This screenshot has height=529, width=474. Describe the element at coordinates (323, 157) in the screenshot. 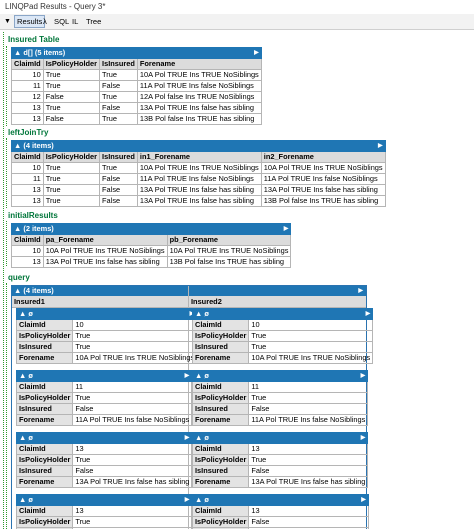

I see `column-header: in2_Forename` at that location.